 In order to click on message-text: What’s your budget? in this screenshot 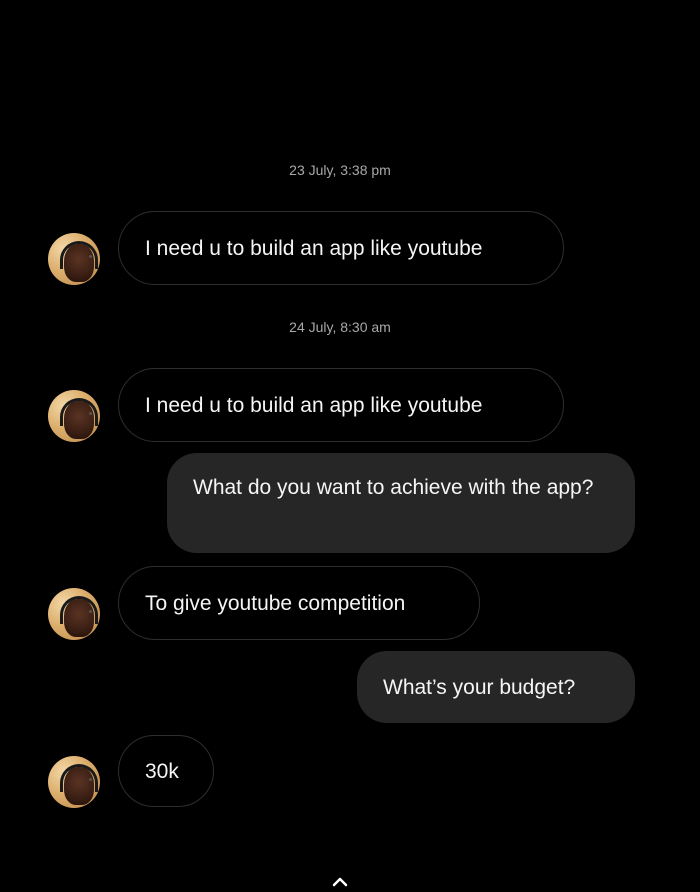, I will do `click(479, 687)`.